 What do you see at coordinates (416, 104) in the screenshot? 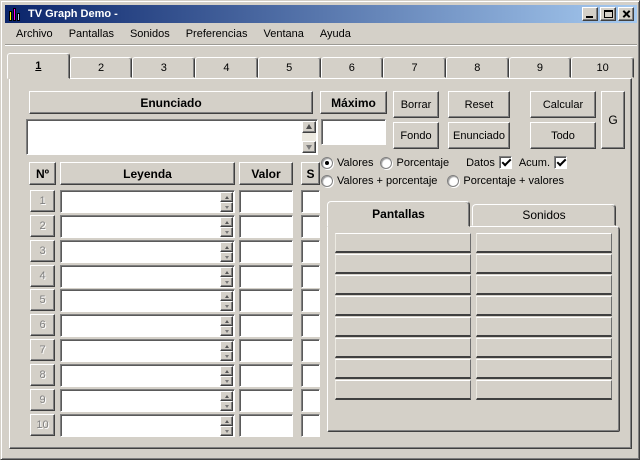
I see `borrar-button: Borrar` at bounding box center [416, 104].